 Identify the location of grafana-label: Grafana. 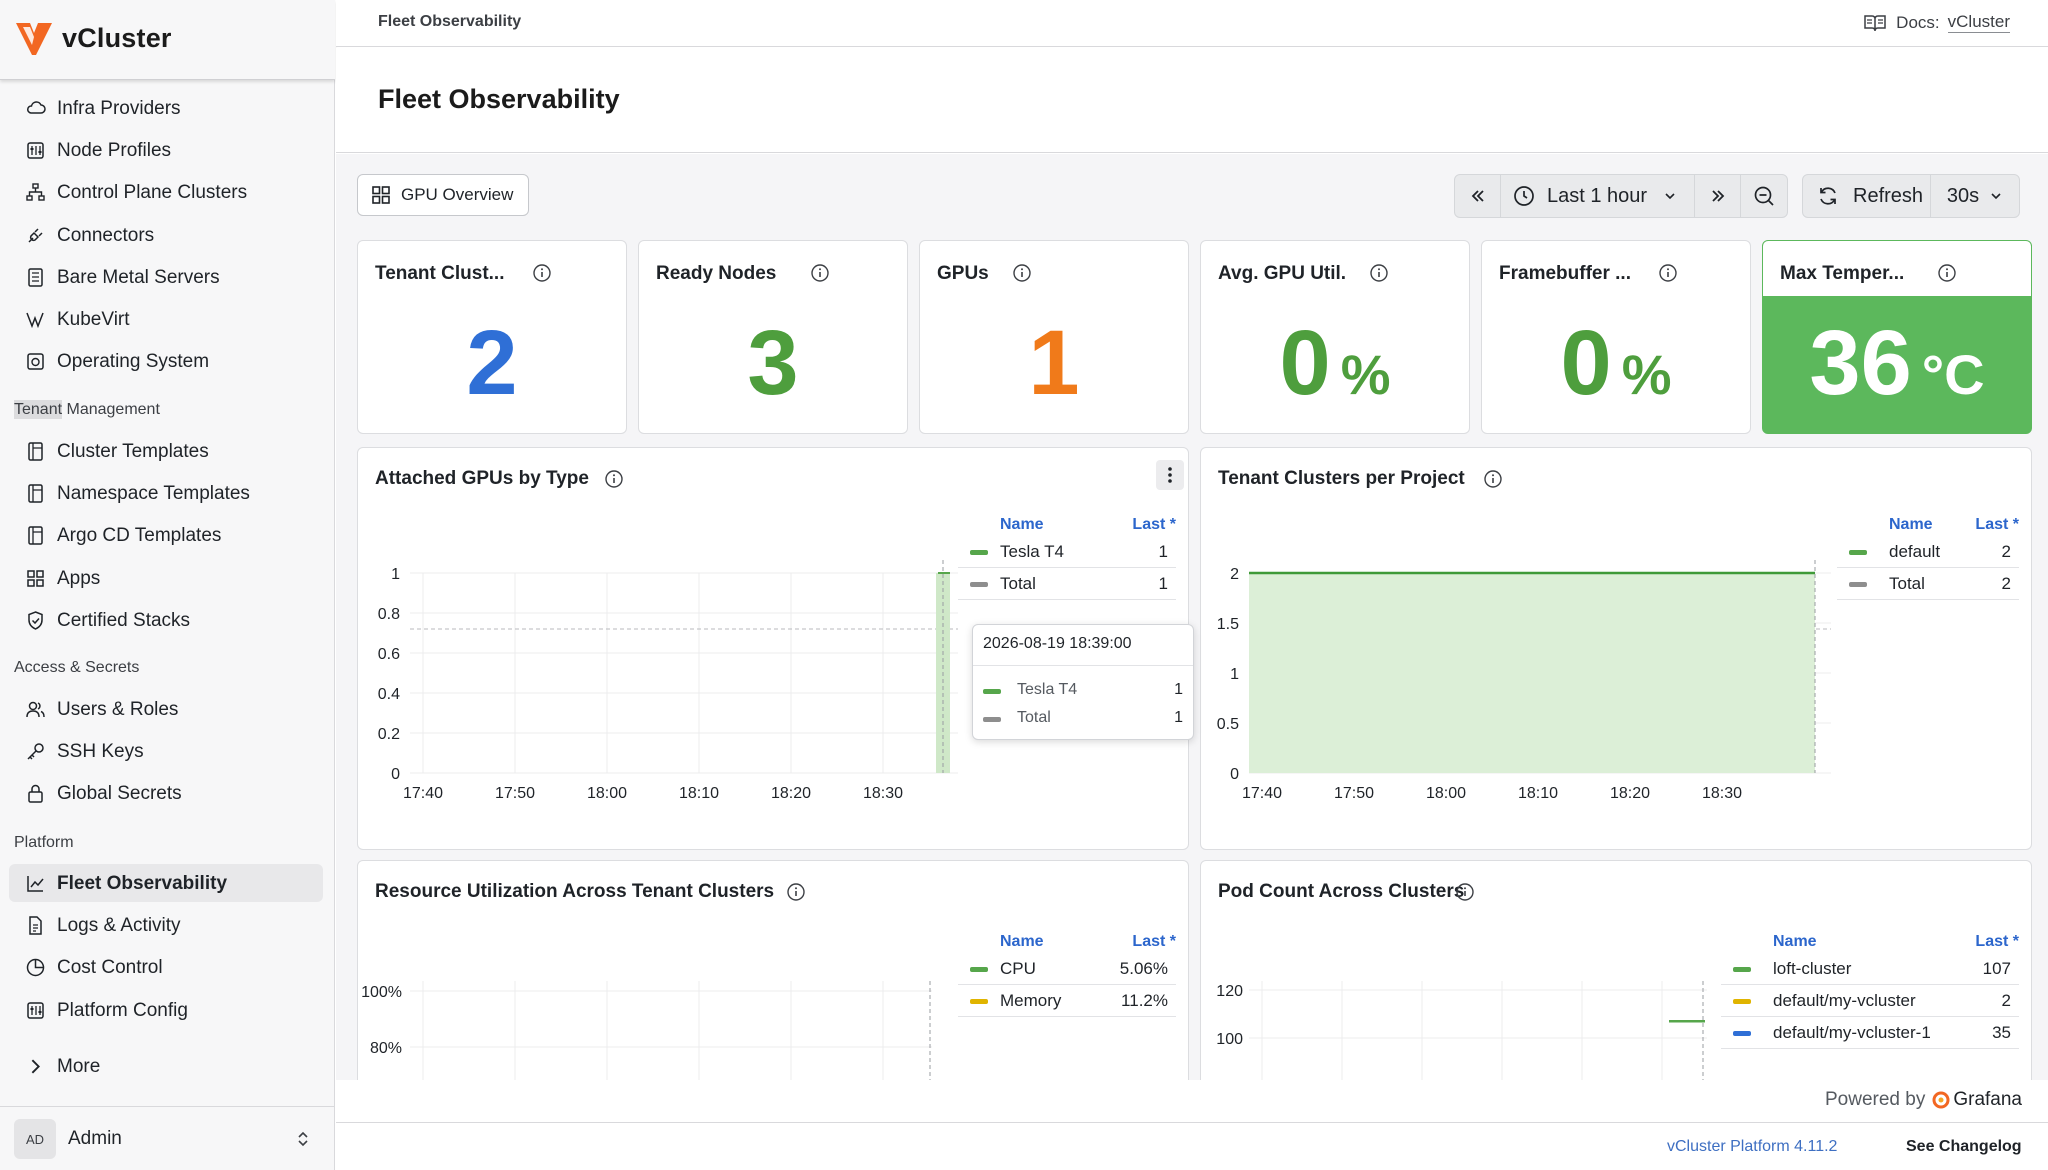
(1987, 1099).